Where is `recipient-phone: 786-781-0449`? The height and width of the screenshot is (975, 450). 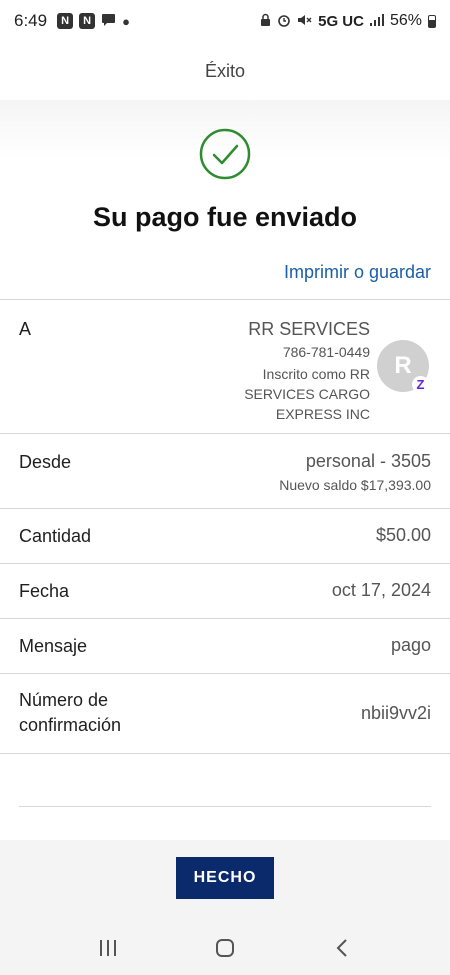
recipient-phone: 786-781-0449 is located at coordinates (326, 352).